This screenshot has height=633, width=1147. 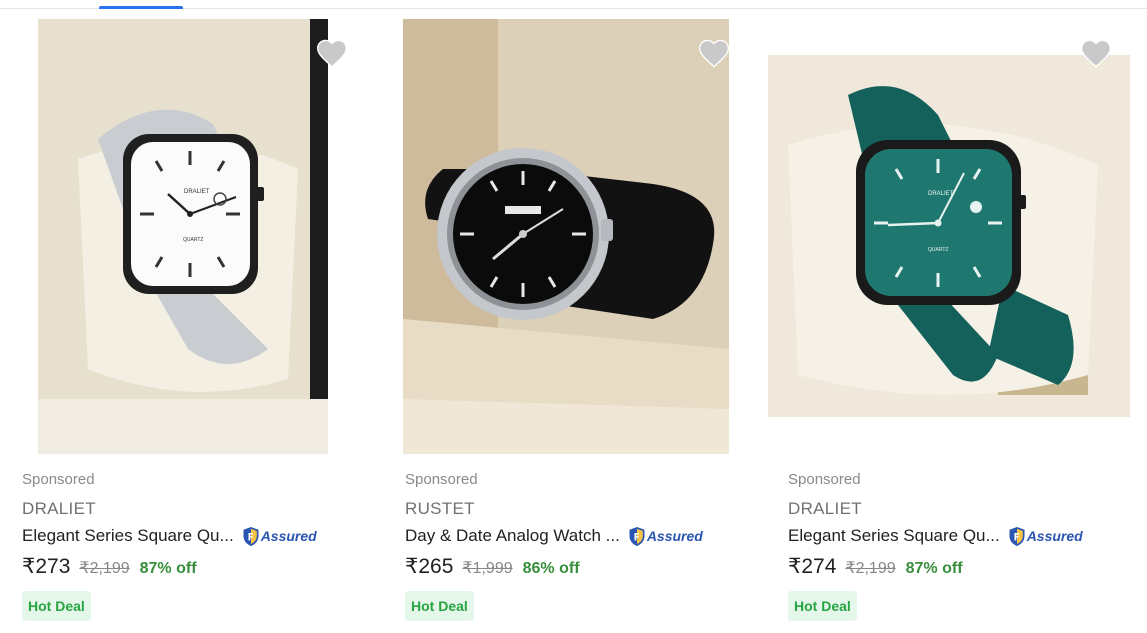 What do you see at coordinates (573, 4) in the screenshot?
I see `top-tab-bar` at bounding box center [573, 4].